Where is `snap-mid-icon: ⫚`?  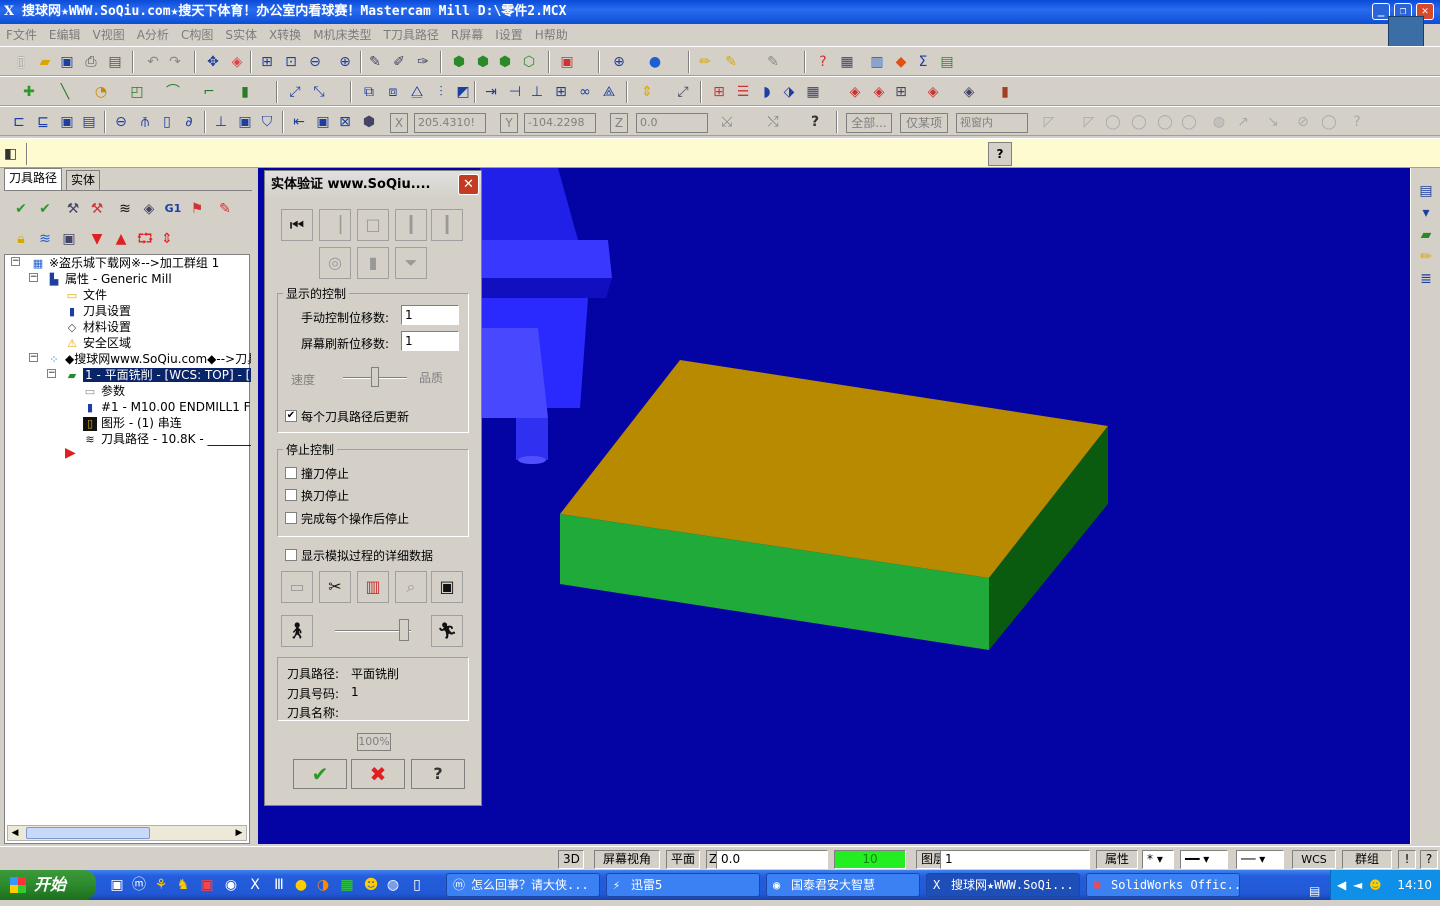
snap-mid-icon: ⫚ is located at coordinates (145, 122).